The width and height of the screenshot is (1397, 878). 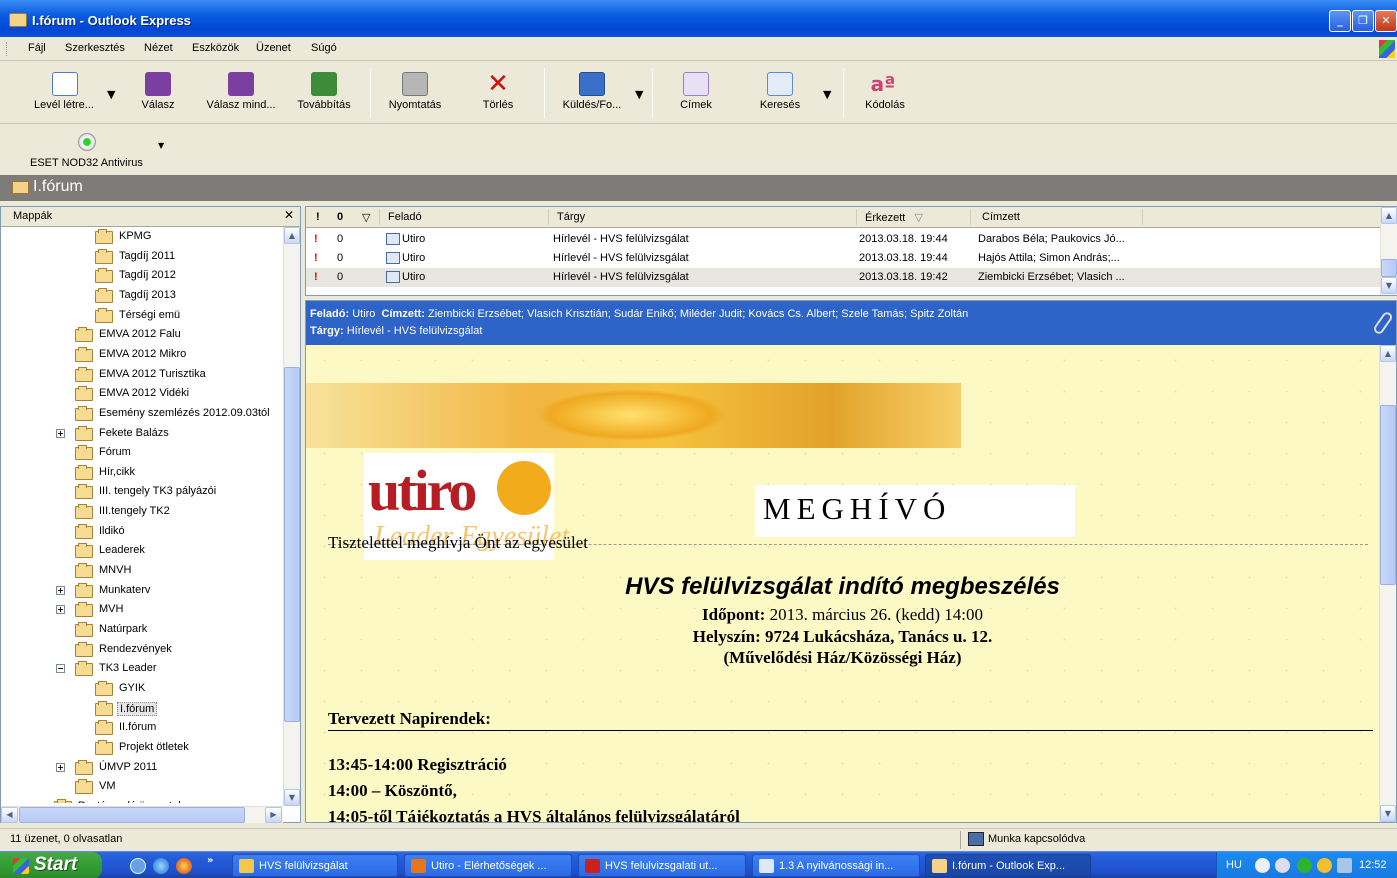 I want to click on eset-nod32-button: ESET NOD32 Antivirus, so click(x=87, y=155).